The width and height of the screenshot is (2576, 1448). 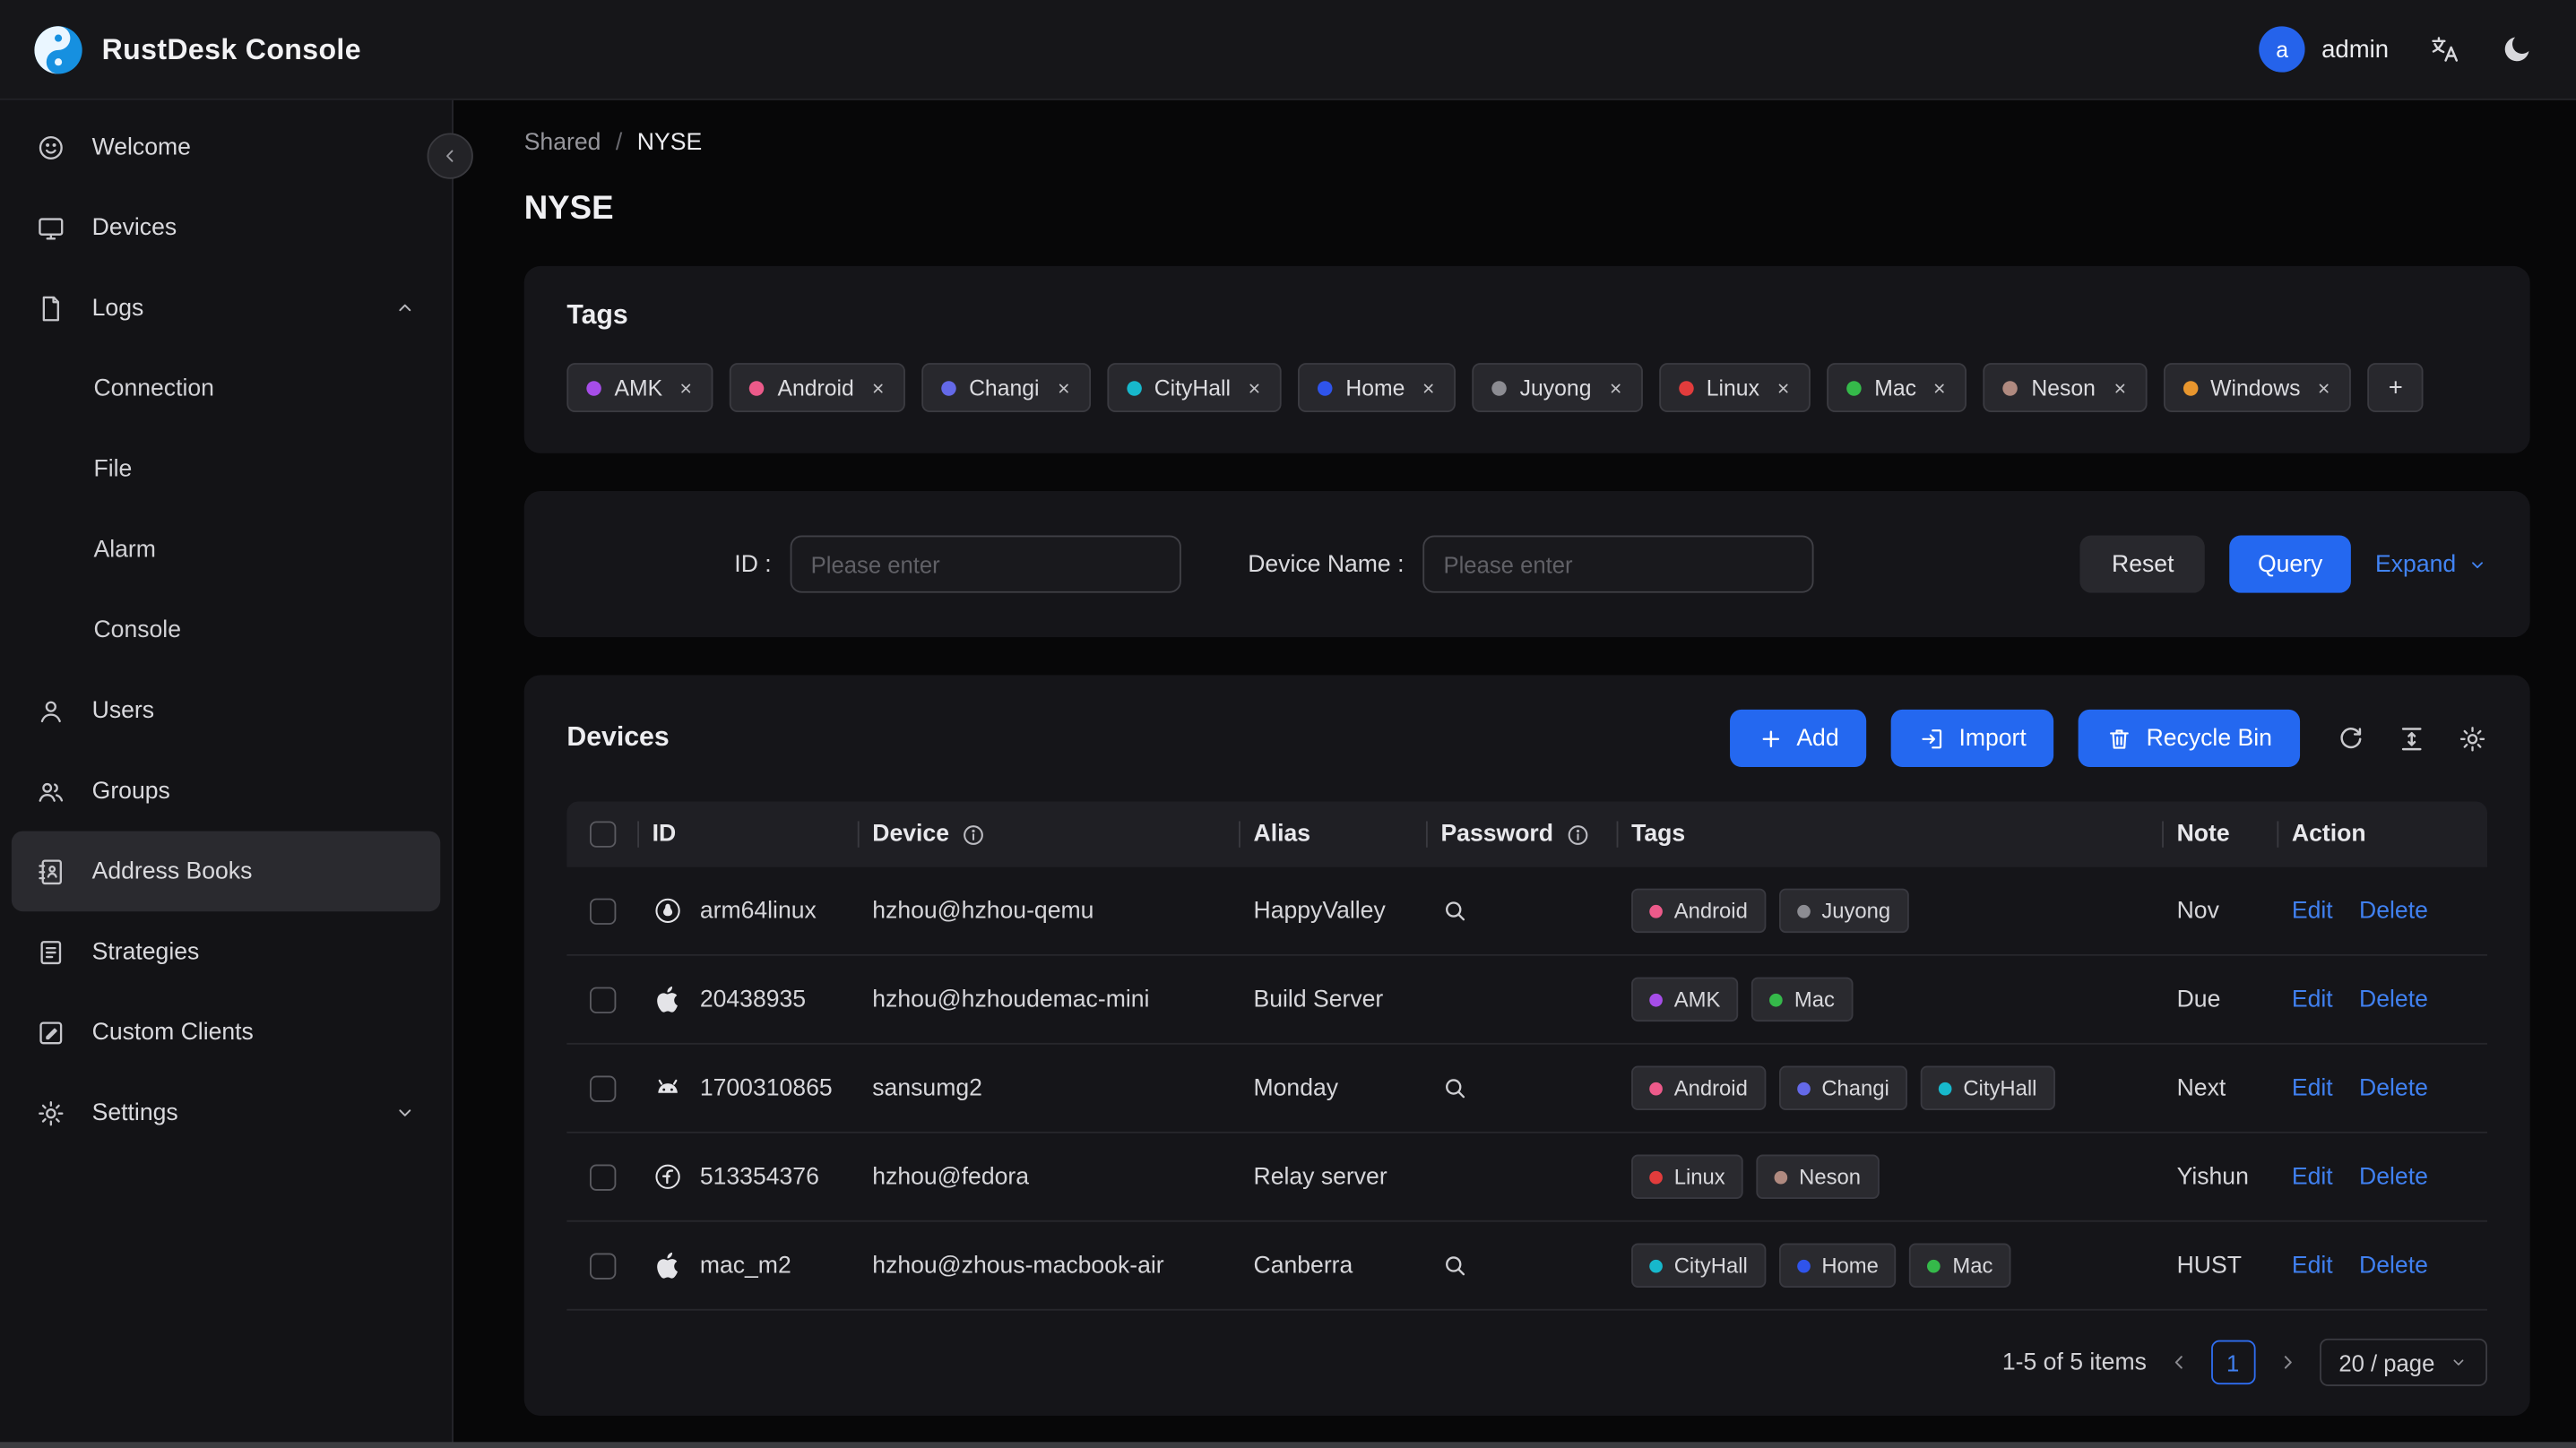 I want to click on rustdesk-logo-icon, so click(x=58, y=49).